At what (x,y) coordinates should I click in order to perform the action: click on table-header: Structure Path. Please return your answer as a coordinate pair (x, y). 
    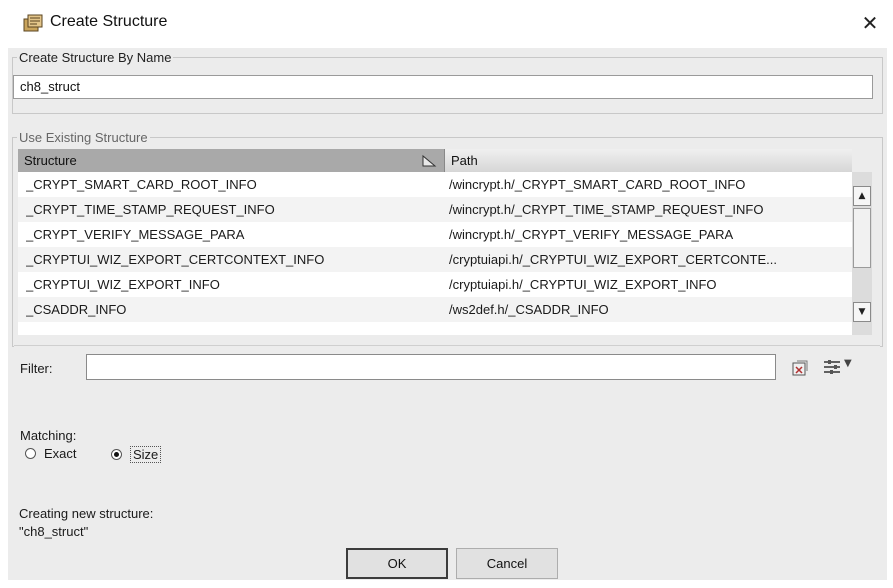
    Looking at the image, I should click on (435, 160).